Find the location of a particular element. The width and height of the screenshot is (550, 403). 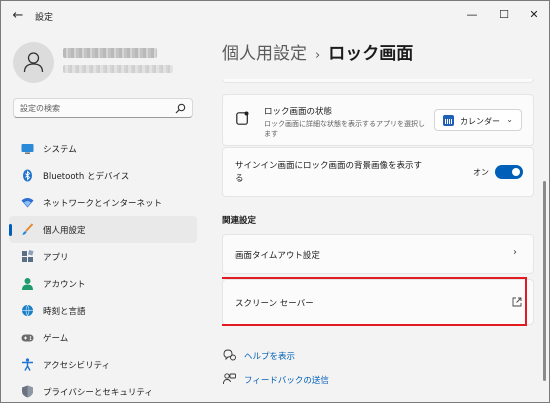

shield-icon is located at coordinates (27, 391).